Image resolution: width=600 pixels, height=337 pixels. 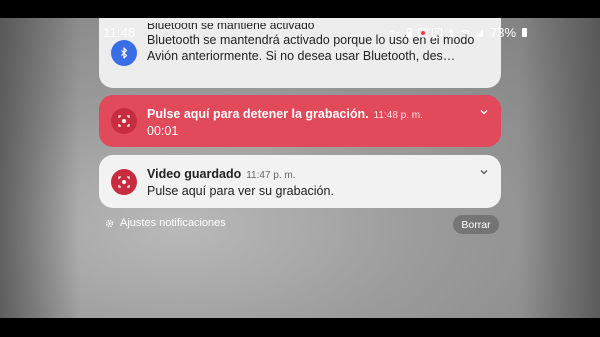 I want to click on svg-text: N, so click(x=436, y=33).